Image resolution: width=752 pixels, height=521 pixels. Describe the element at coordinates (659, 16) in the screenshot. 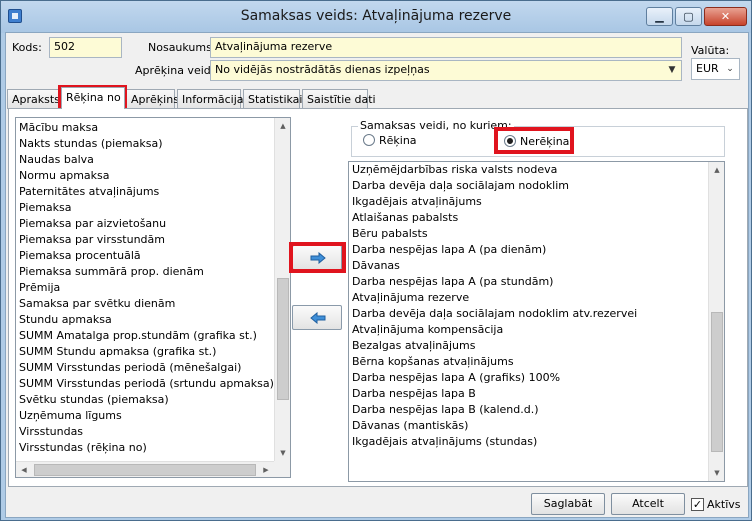

I see `minimize-button: ▁` at that location.